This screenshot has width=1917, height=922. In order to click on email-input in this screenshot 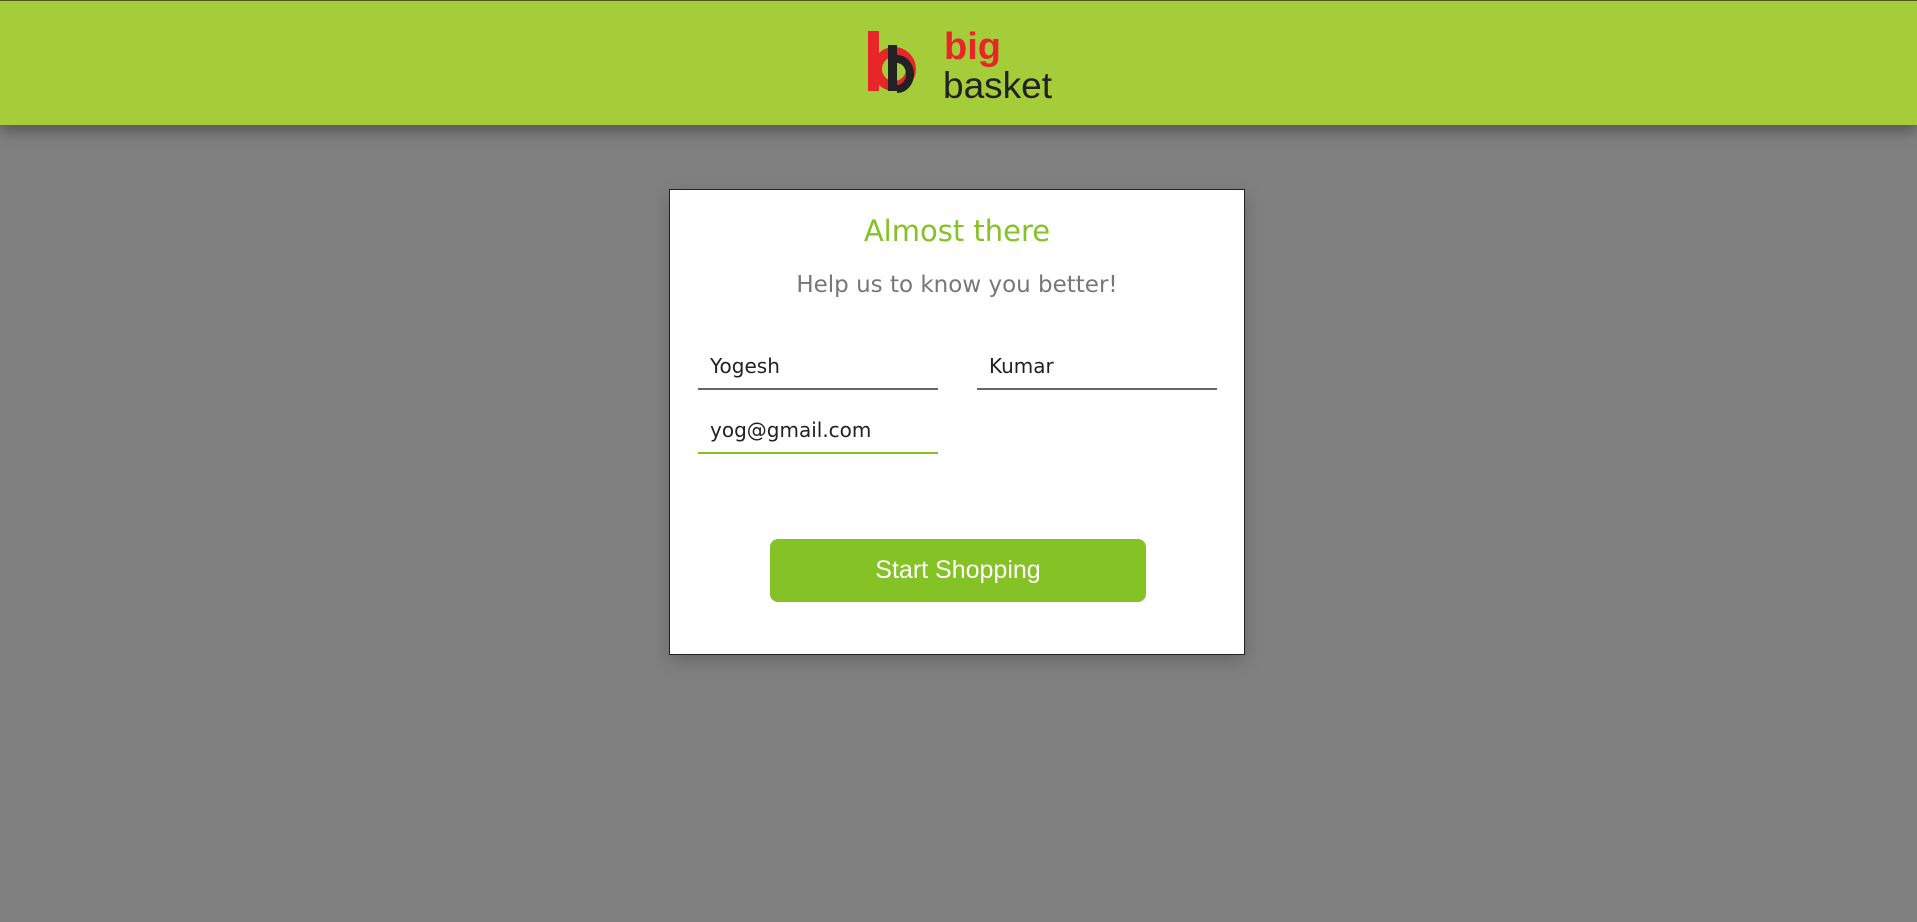, I will do `click(818, 431)`.